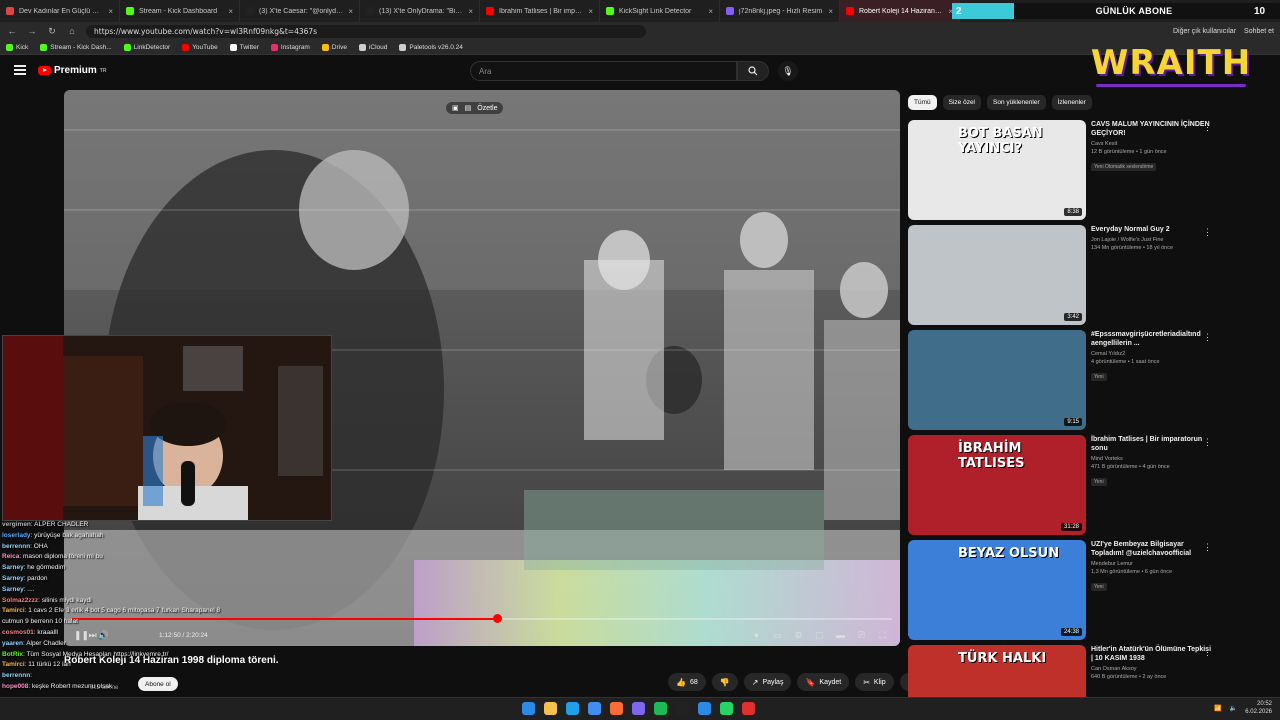  What do you see at coordinates (840, 635) in the screenshot?
I see `theater-icon: ▬` at bounding box center [840, 635].